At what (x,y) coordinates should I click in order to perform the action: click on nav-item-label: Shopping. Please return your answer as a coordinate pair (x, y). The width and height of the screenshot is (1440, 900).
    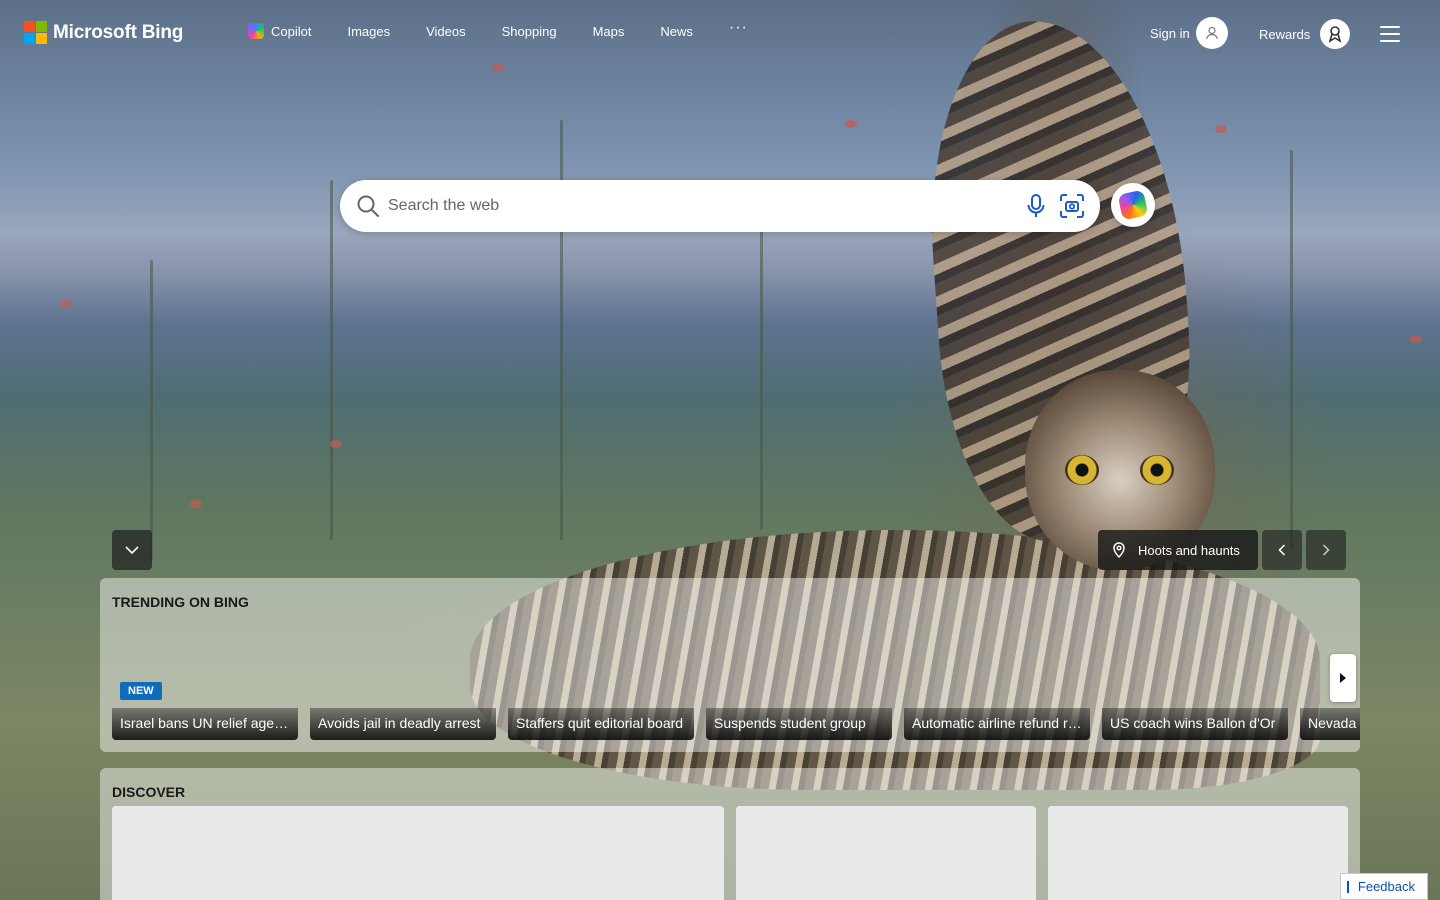
    Looking at the image, I should click on (529, 31).